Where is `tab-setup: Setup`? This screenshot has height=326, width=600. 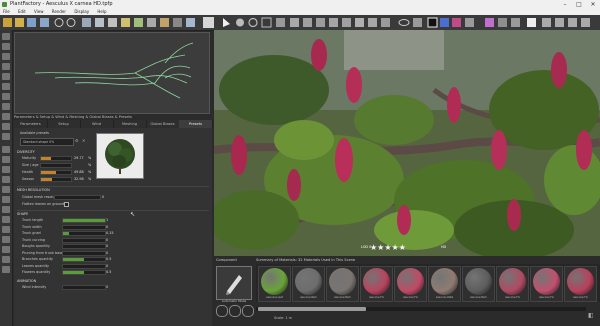 tab-setup: Setup is located at coordinates (64, 124).